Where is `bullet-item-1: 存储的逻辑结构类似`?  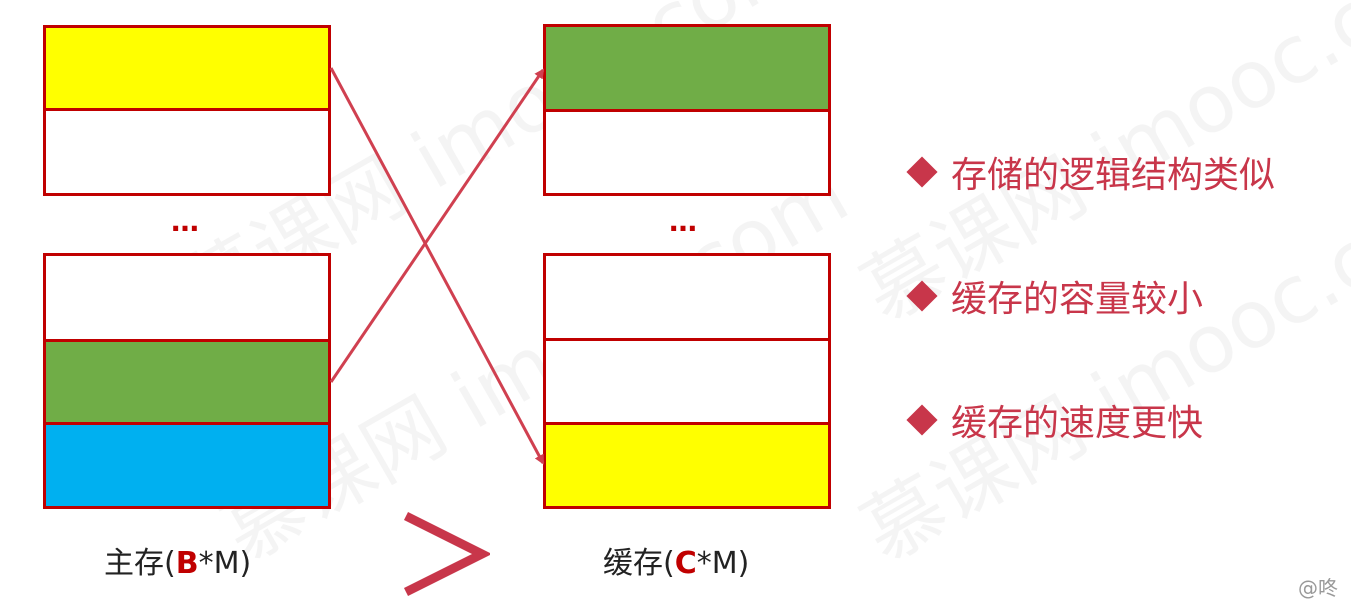
bullet-item-1: 存储的逻辑结构类似 is located at coordinates (1090, 172).